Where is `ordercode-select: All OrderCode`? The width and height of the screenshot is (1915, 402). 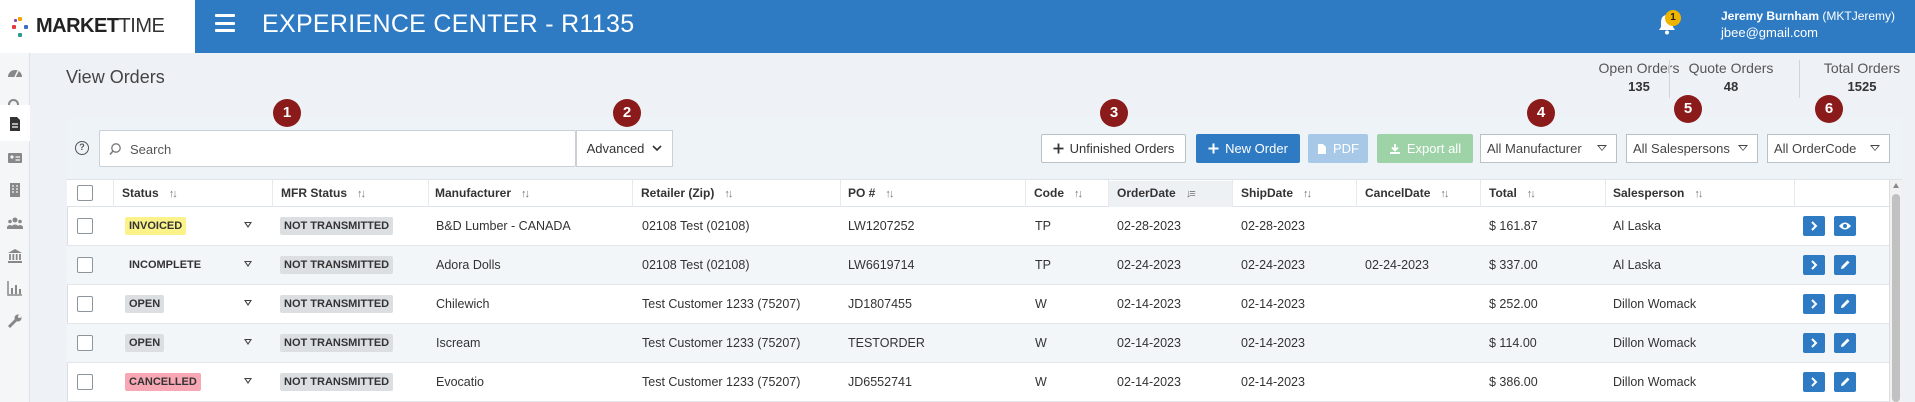
ordercode-select: All OrderCode is located at coordinates (1828, 148).